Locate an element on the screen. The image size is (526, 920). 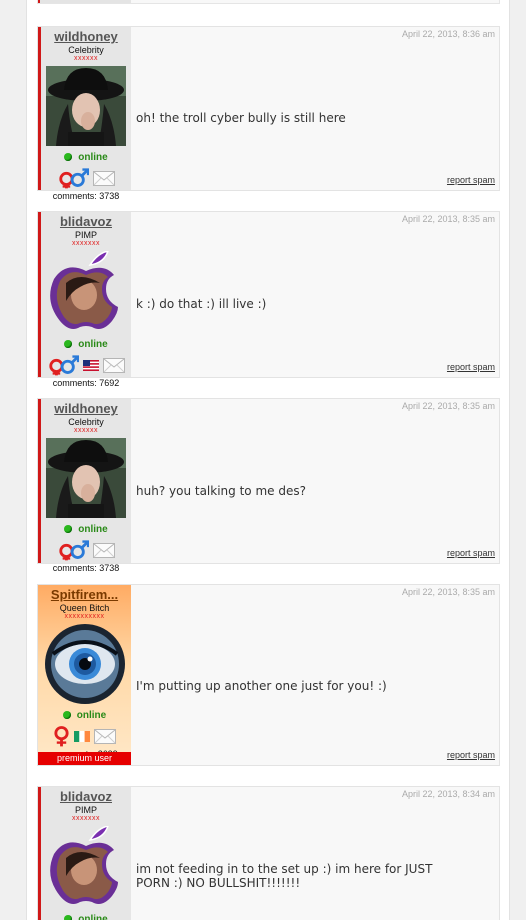
post-message: huh? you talking to me des? is located at coordinates (221, 491).